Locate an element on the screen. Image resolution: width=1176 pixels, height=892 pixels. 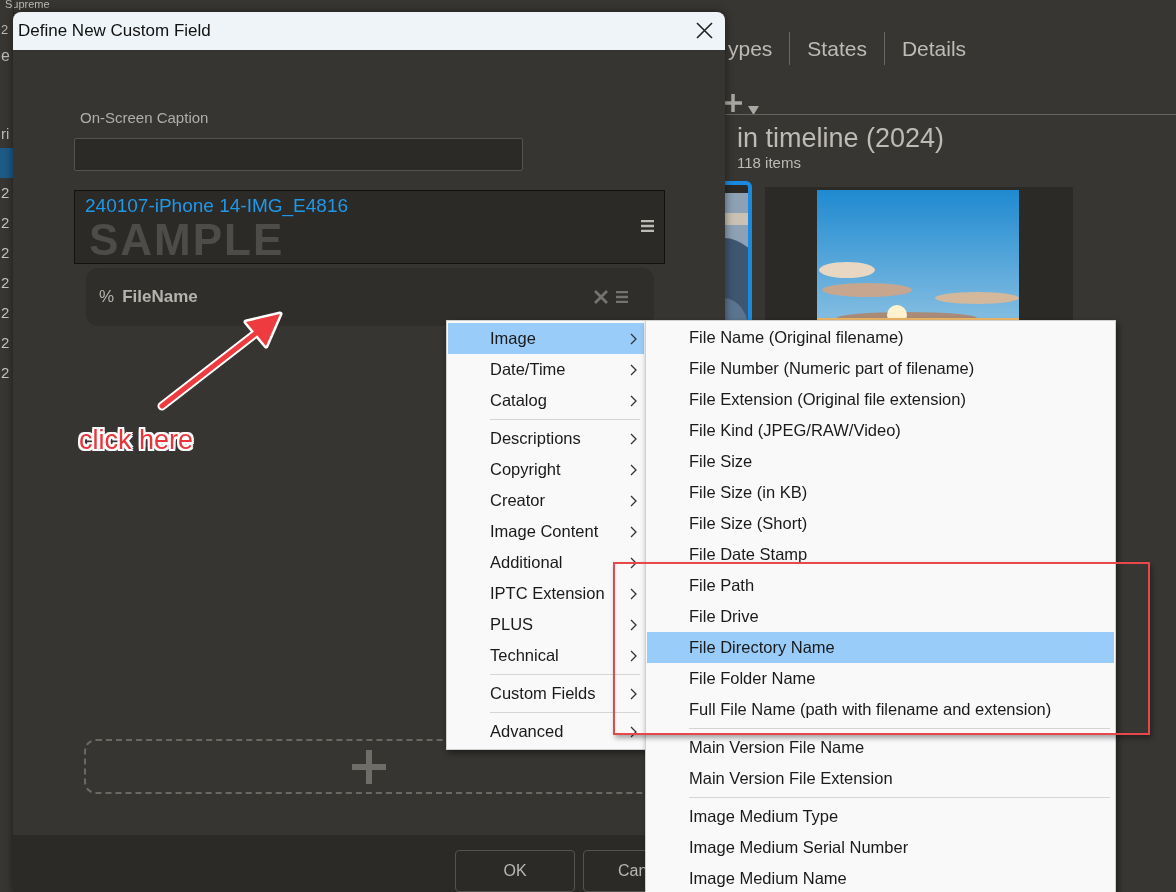
menu-item: Catalog is located at coordinates (546, 400).